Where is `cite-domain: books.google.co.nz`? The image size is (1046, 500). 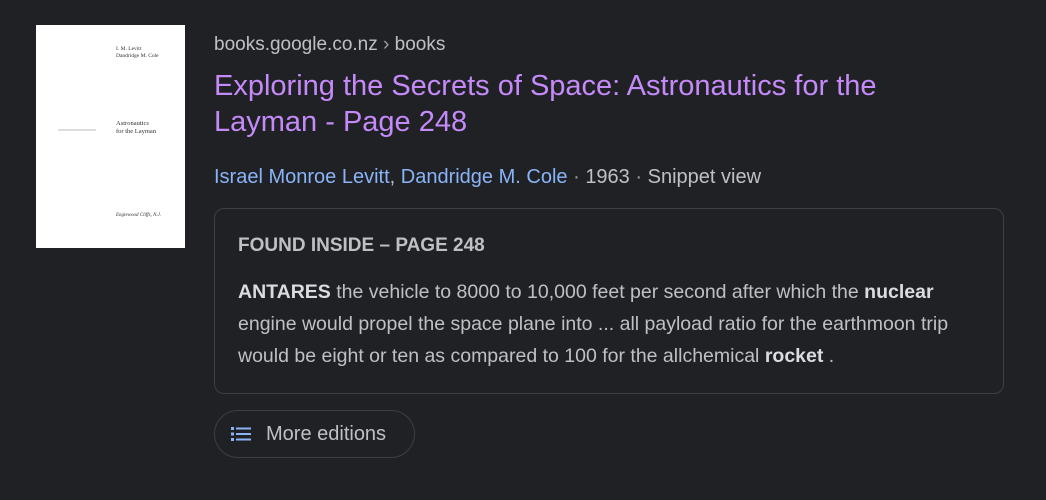
cite-domain: books.google.co.nz is located at coordinates (296, 44).